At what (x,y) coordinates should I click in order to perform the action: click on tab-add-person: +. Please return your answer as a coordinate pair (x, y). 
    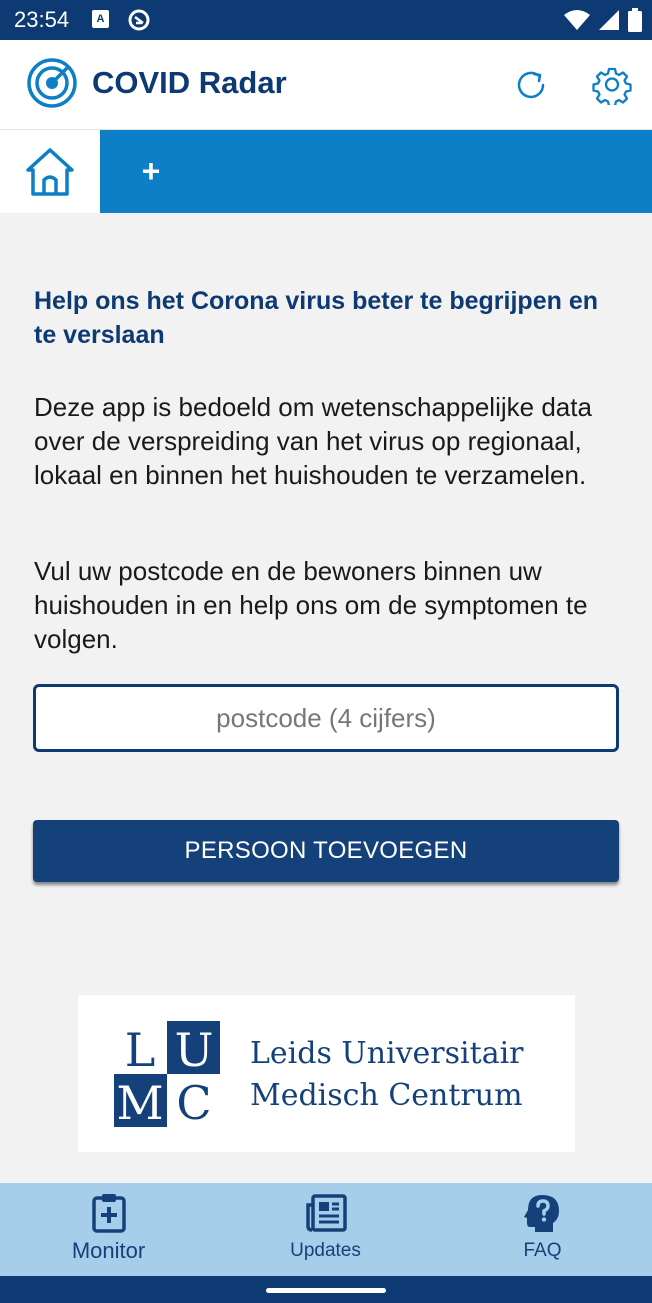
    Looking at the image, I should click on (151, 171).